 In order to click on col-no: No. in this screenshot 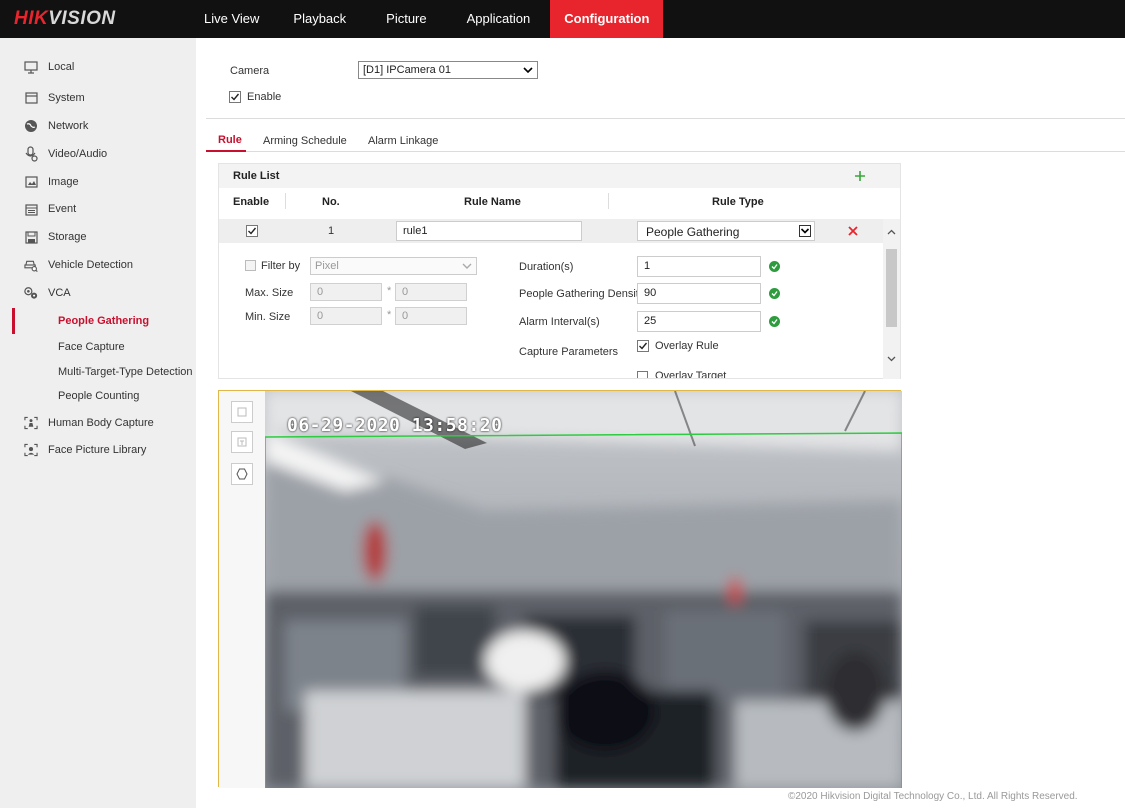, I will do `click(331, 202)`.